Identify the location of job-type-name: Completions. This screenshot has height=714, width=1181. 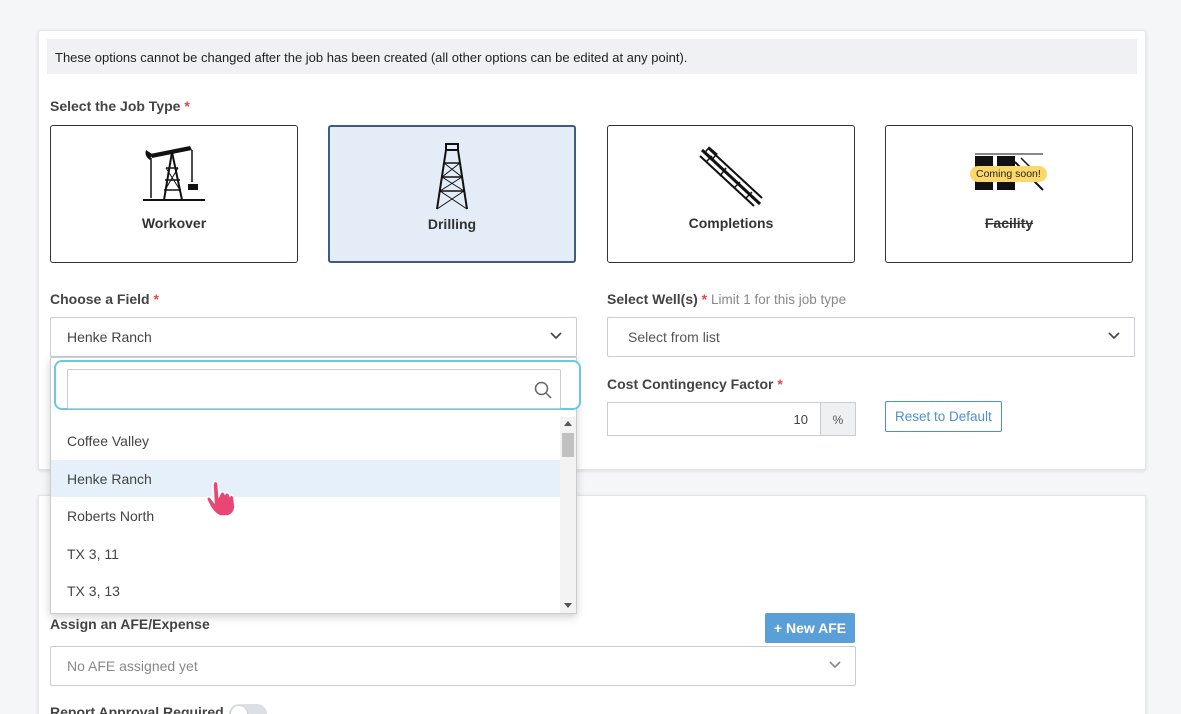
(731, 223).